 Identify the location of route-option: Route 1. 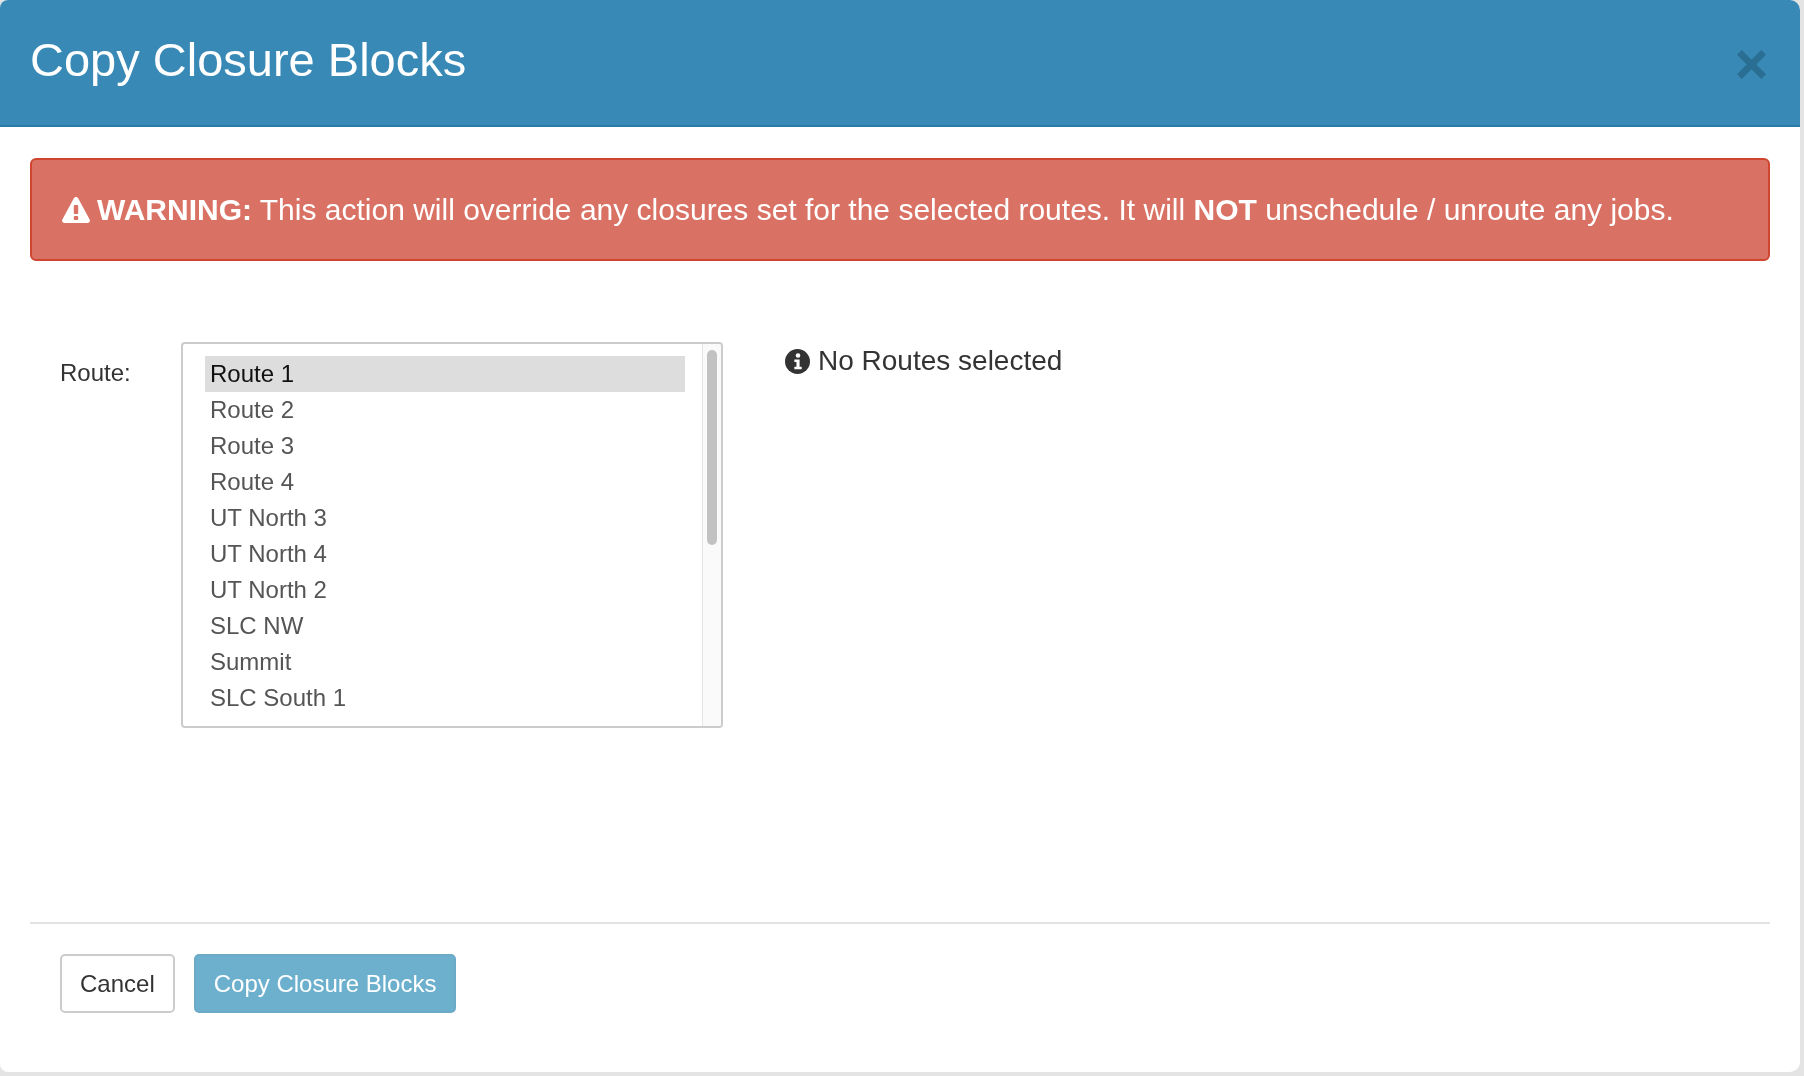
(445, 374).